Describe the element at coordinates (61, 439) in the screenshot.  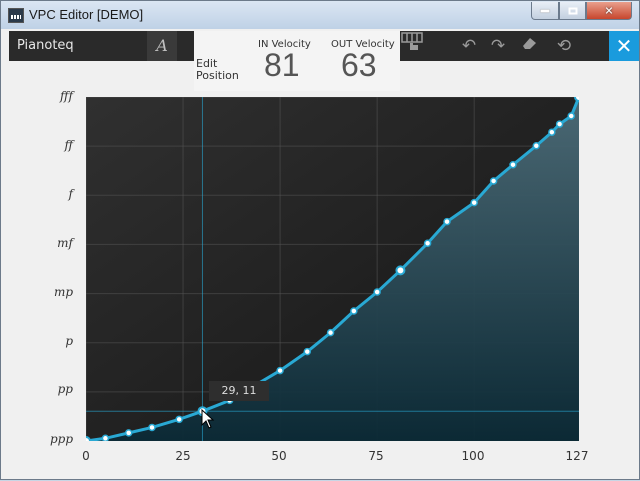
I see `y-tick-label: ppp` at that location.